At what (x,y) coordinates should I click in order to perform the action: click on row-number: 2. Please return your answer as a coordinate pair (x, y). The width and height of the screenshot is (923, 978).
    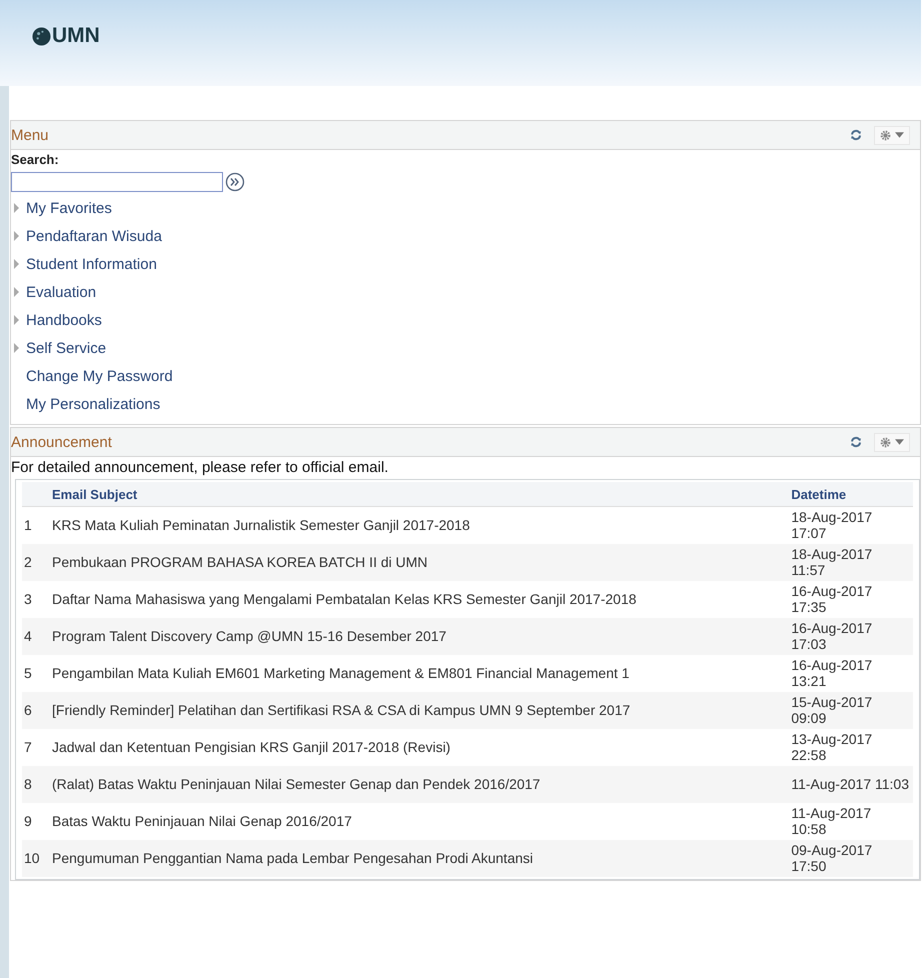
    Looking at the image, I should click on (35, 562).